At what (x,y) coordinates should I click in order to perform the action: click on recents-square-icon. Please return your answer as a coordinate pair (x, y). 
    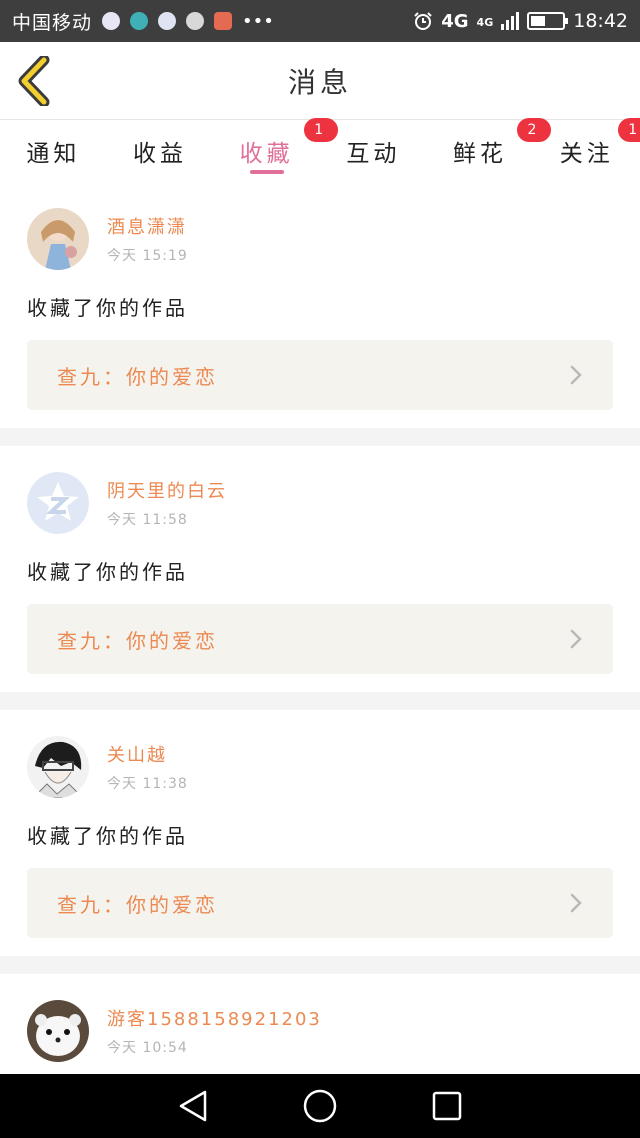
    Looking at the image, I should click on (446, 1106).